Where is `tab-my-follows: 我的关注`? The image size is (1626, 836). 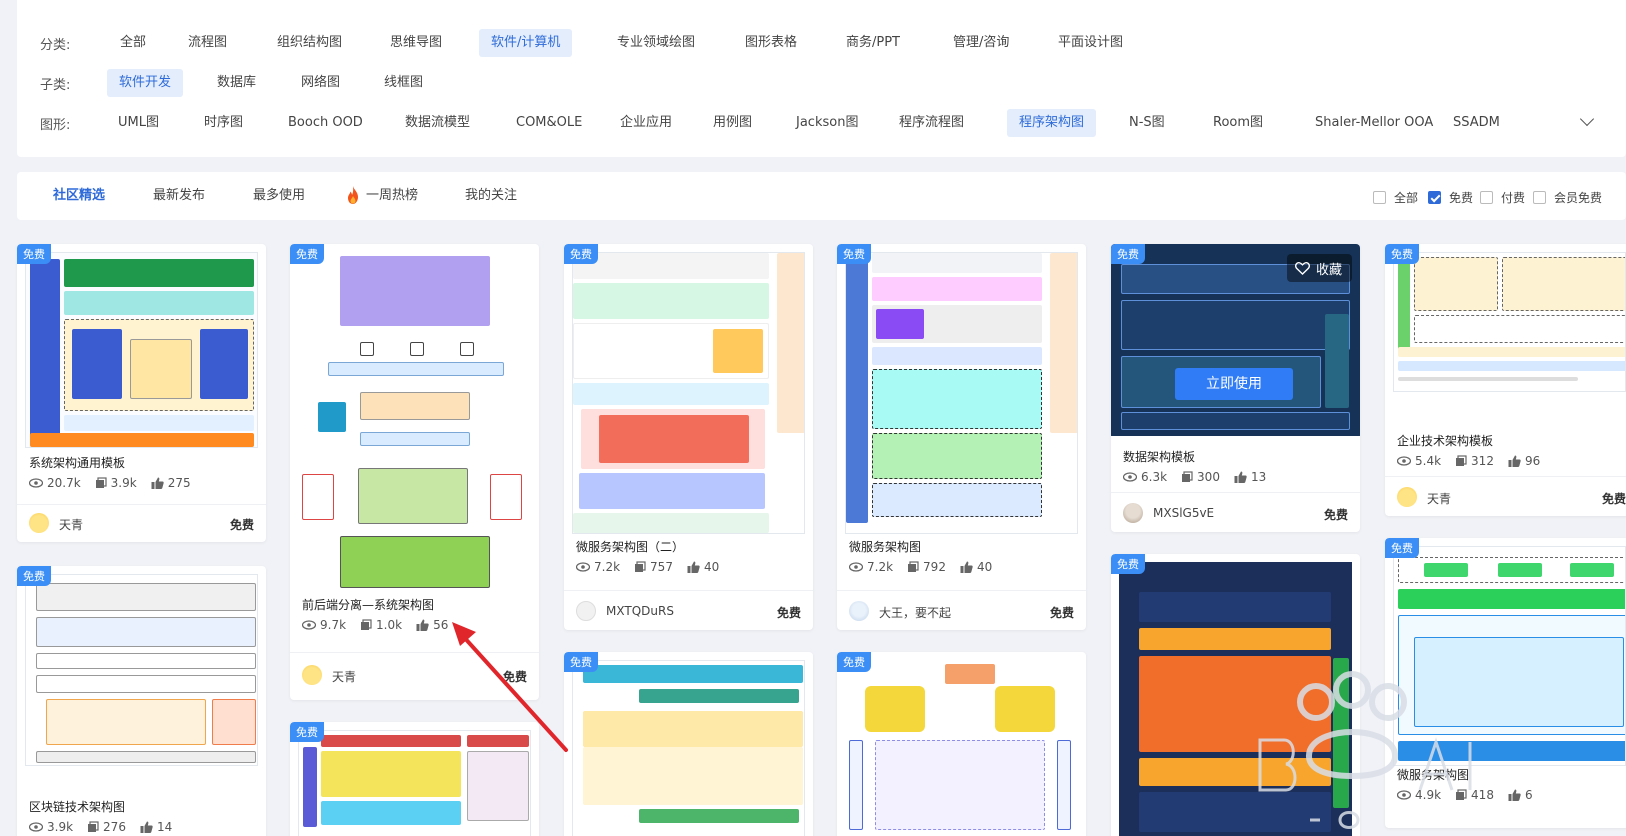 tab-my-follows: 我的关注 is located at coordinates (491, 196).